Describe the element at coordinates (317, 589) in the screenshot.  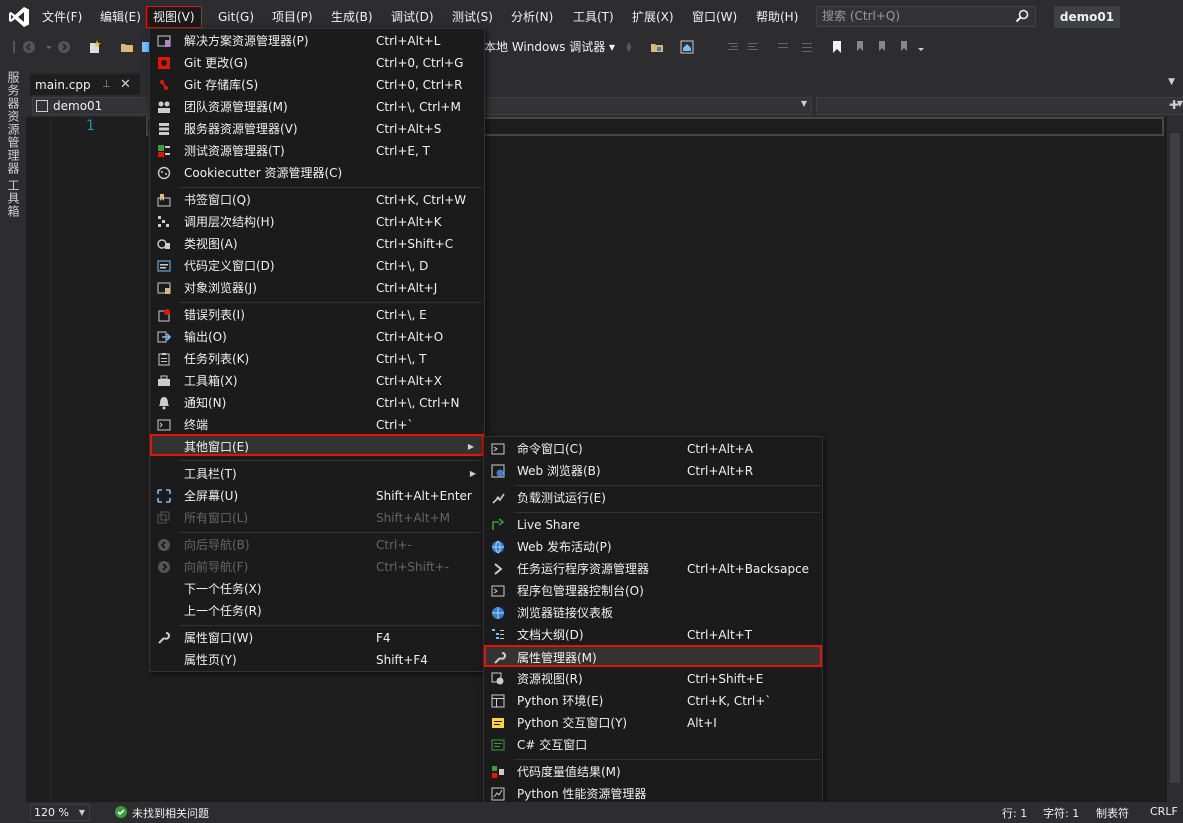
I see `view-menu-item-24: 下一个任务(X)` at that location.